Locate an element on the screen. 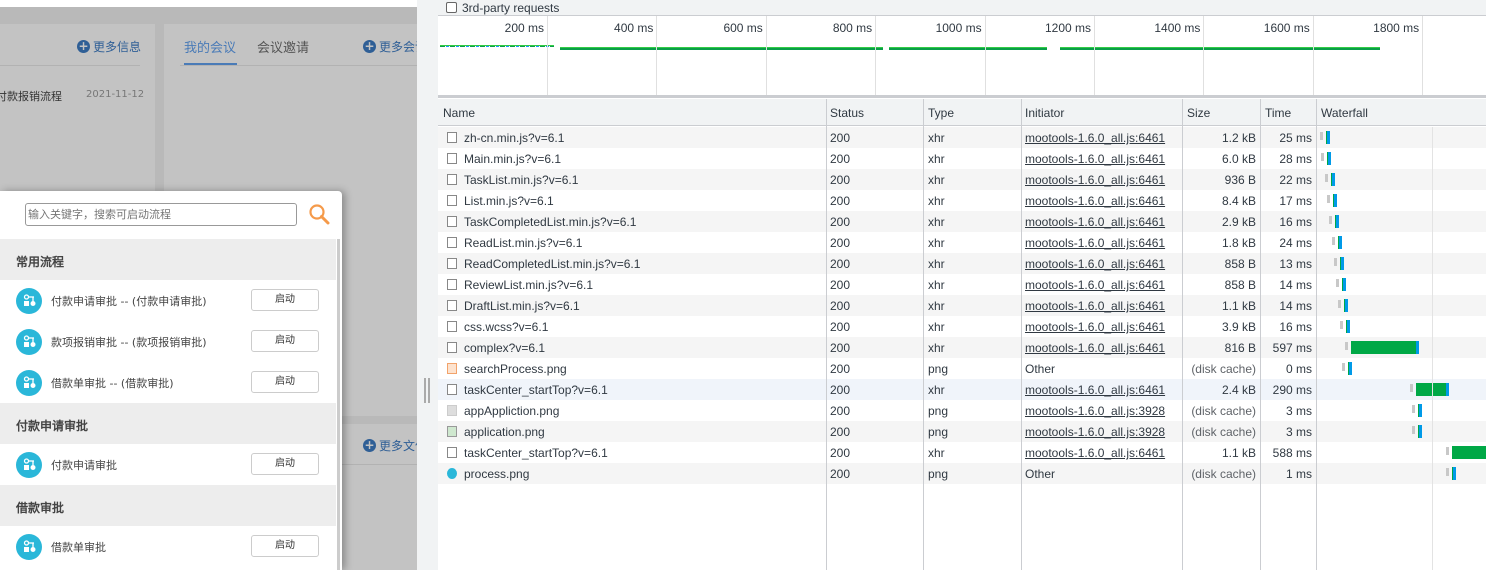  request-name: css.wcss?v=6.1 is located at coordinates (506, 327).